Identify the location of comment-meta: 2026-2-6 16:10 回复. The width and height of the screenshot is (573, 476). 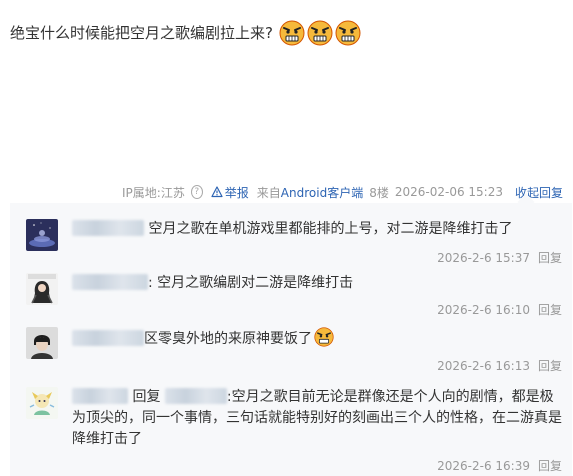
(499, 309).